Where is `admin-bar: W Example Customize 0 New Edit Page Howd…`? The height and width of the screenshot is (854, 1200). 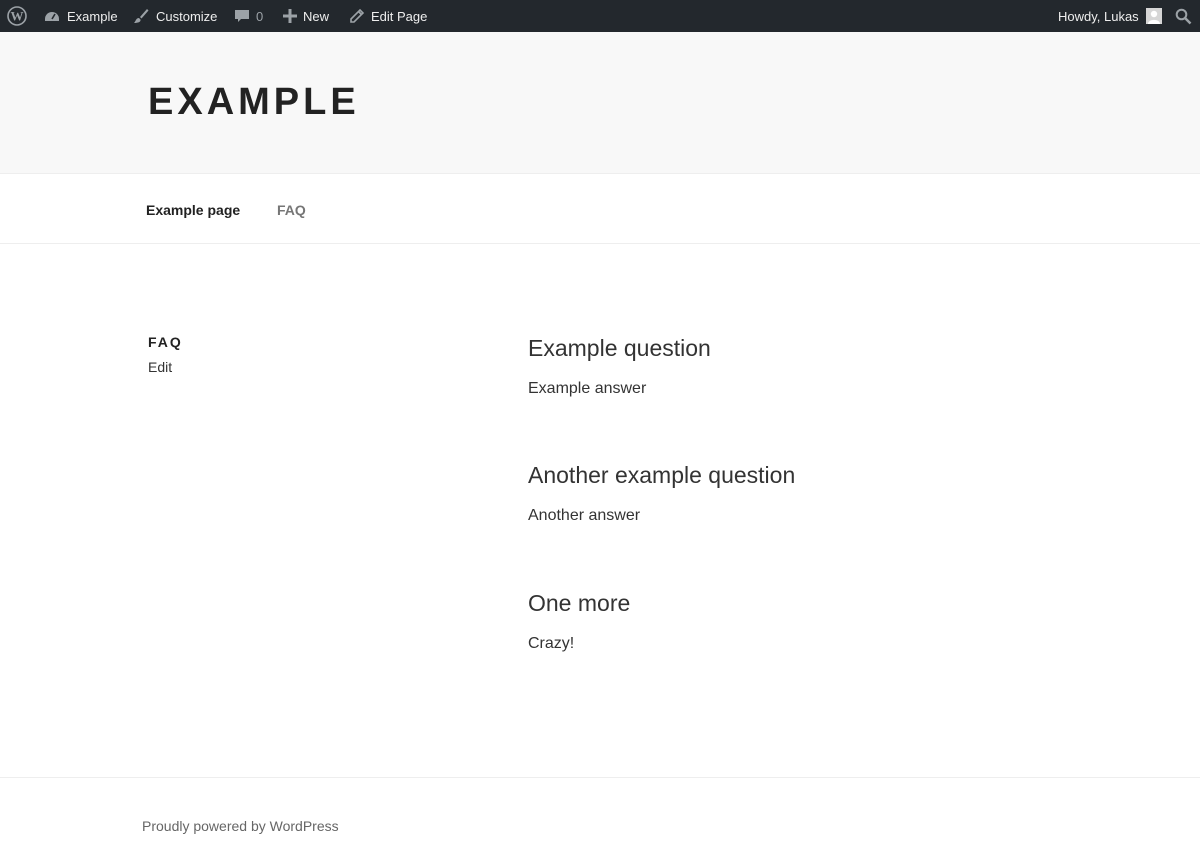
admin-bar: W Example Customize 0 New Edit Page Howd… is located at coordinates (600, 16).